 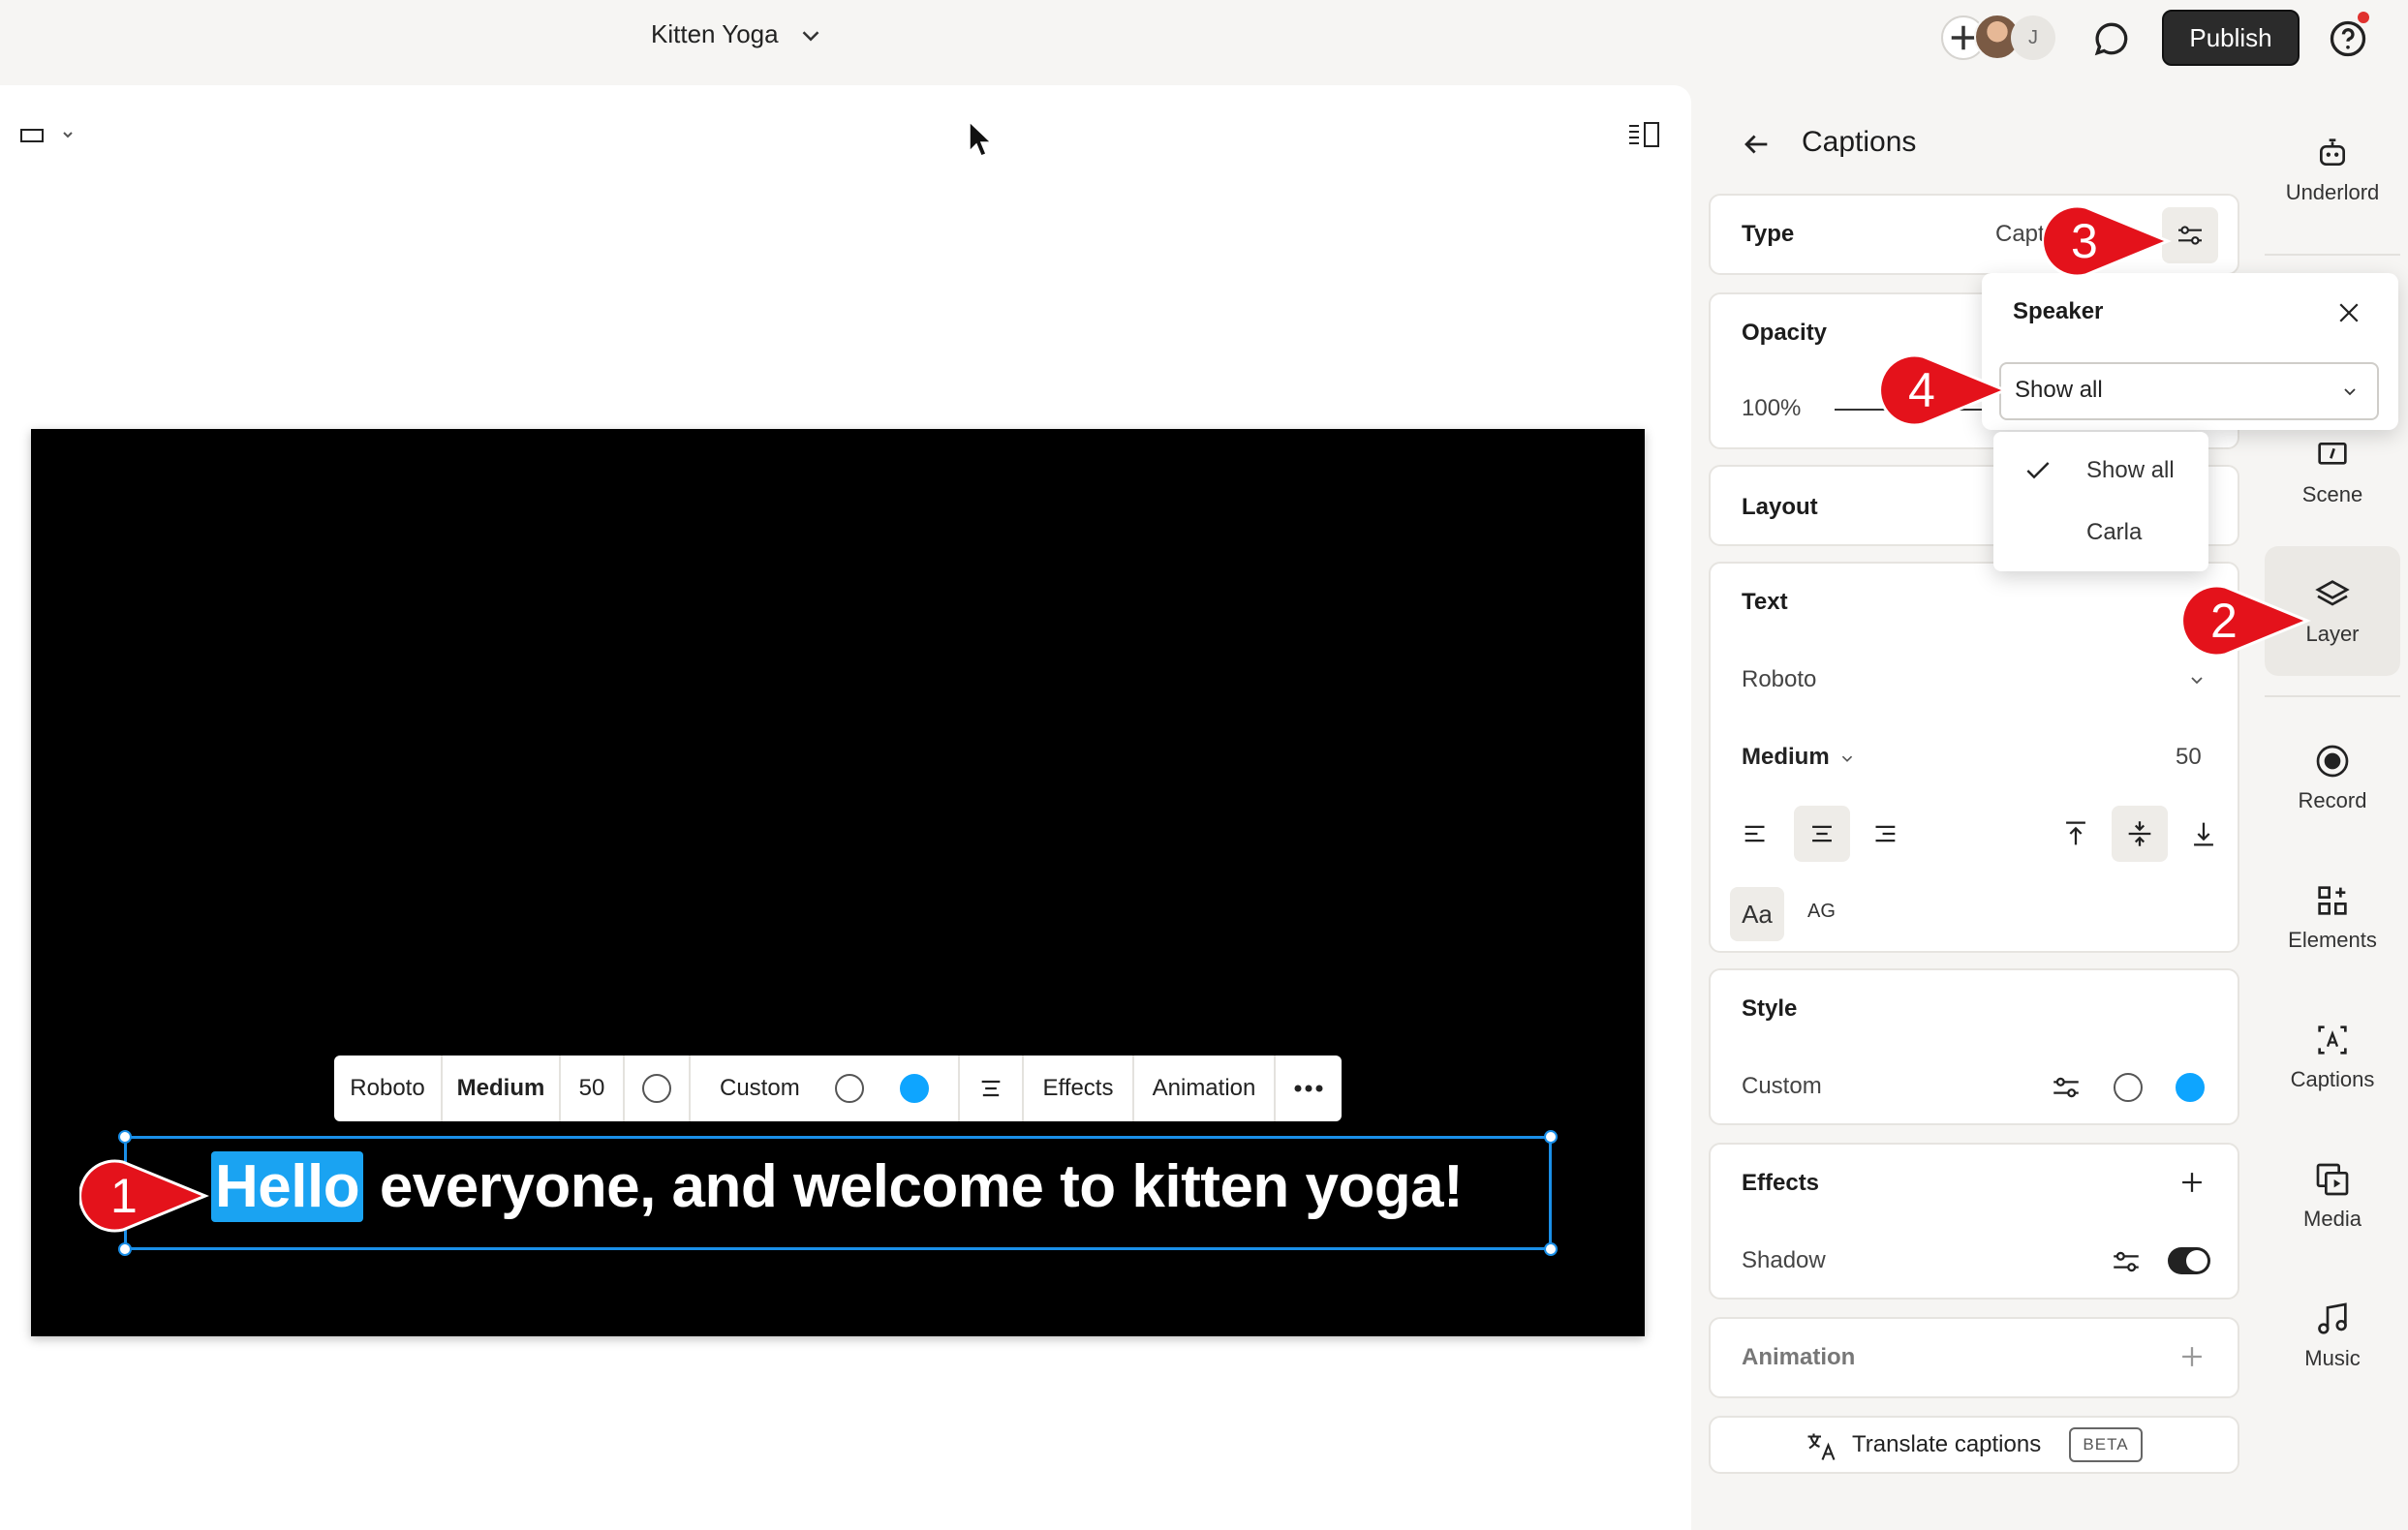 What do you see at coordinates (2084, 241) in the screenshot?
I see `callout-number: 3` at bounding box center [2084, 241].